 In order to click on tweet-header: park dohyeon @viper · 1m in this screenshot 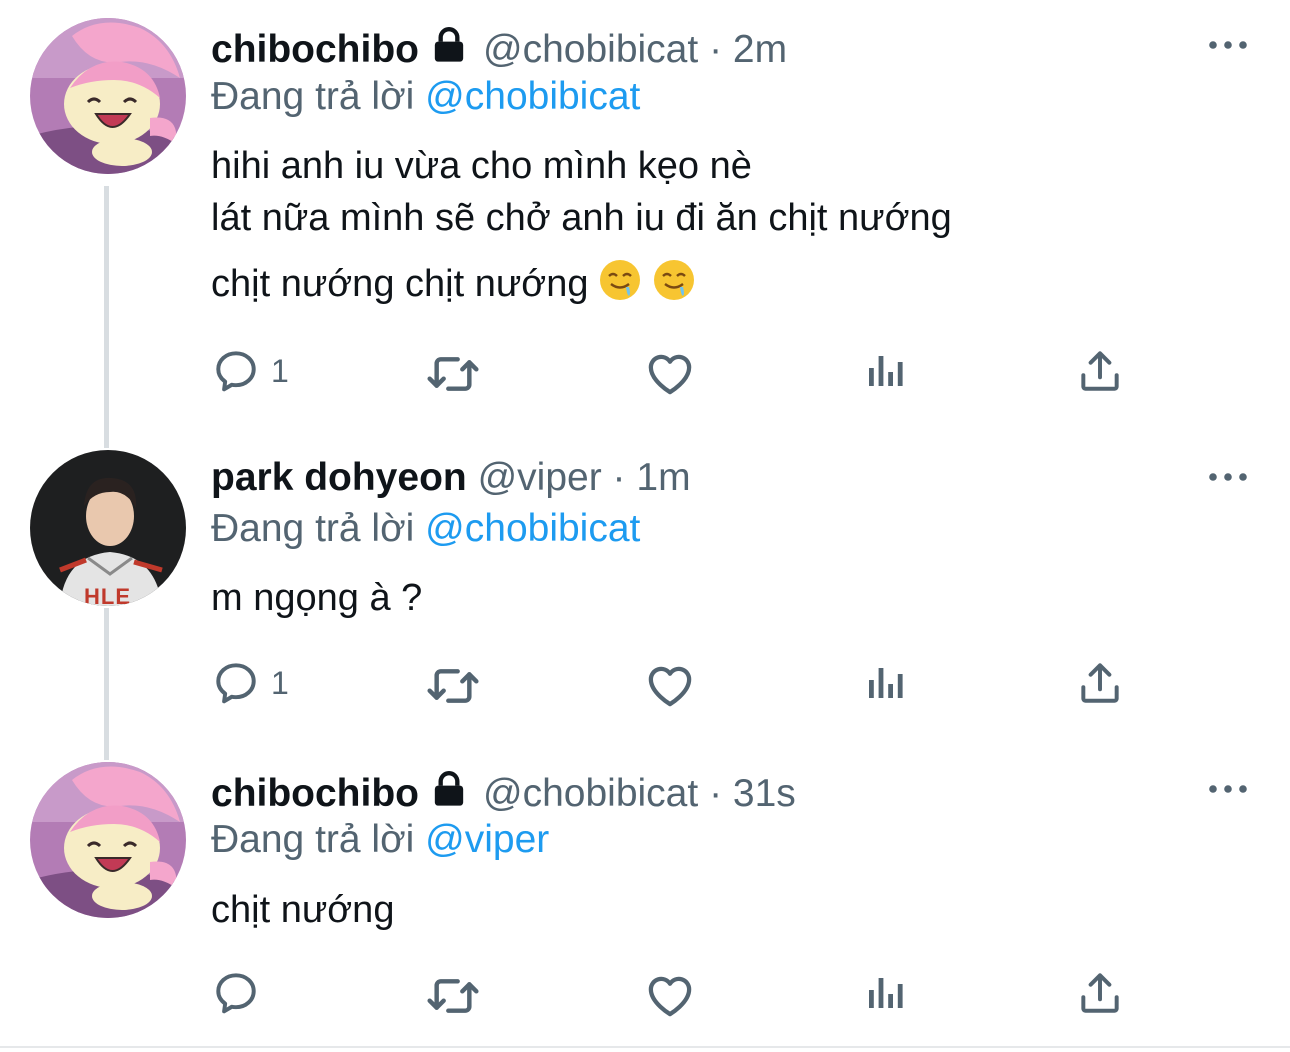, I will do `click(451, 478)`.